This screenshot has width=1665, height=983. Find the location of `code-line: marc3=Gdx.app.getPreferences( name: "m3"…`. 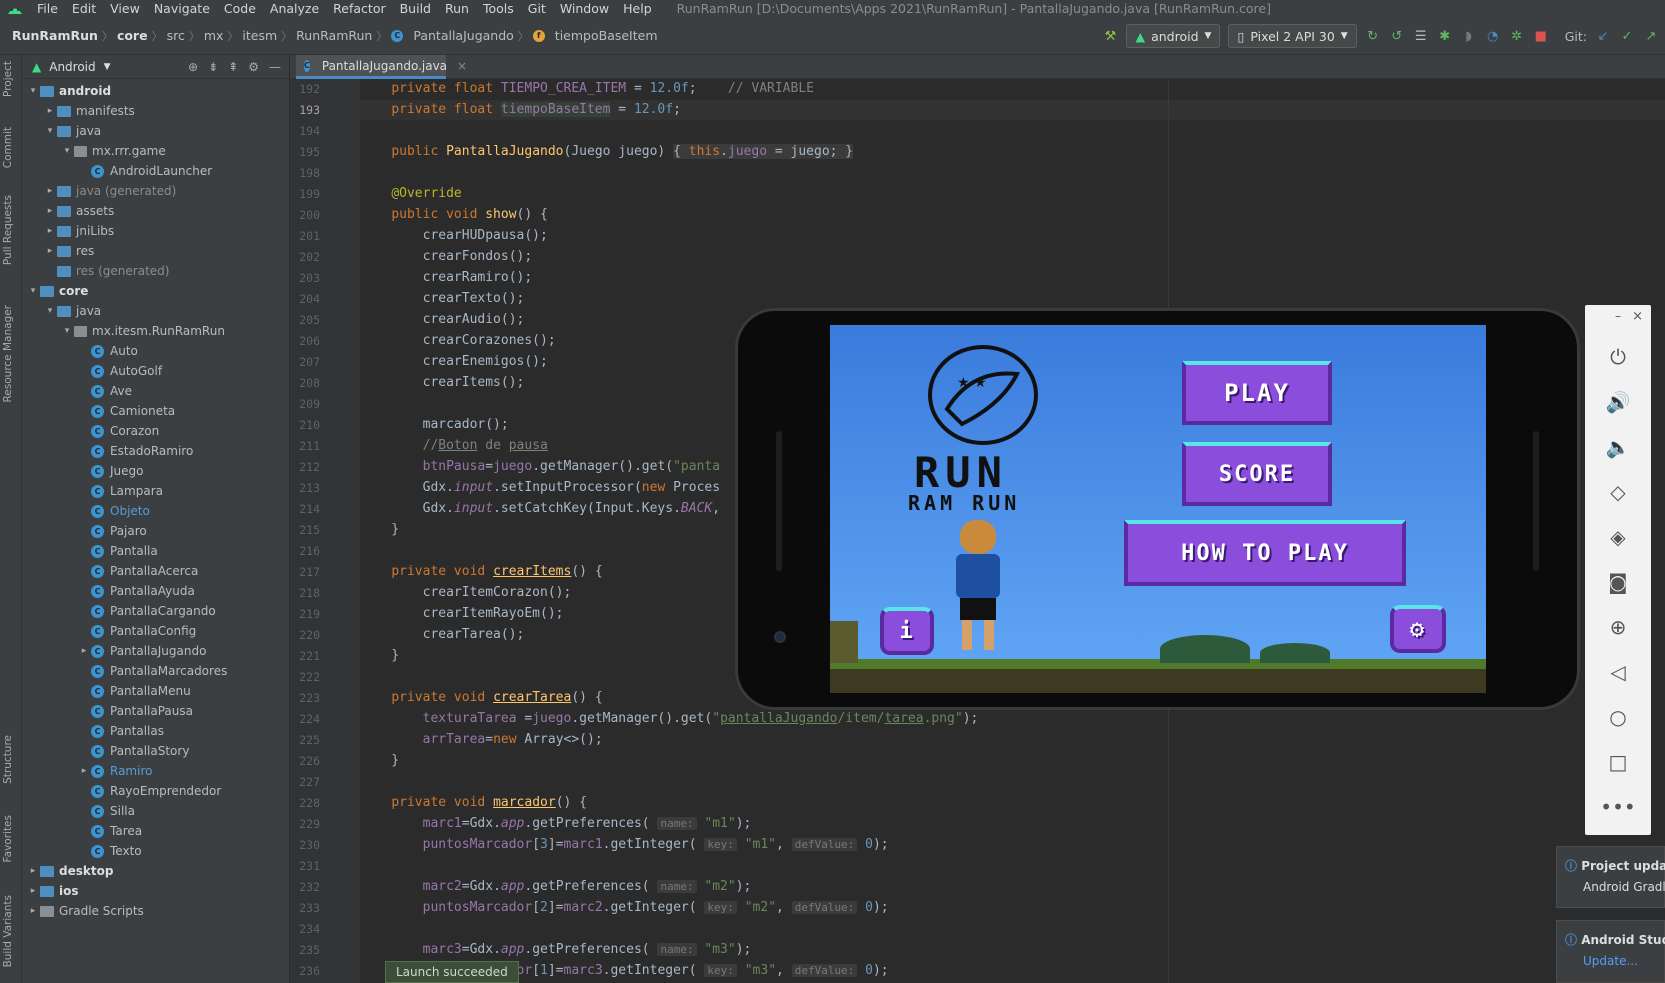

code-line: marc3=Gdx.app.getPreferences( name: "m3"… is located at coordinates (556, 950).